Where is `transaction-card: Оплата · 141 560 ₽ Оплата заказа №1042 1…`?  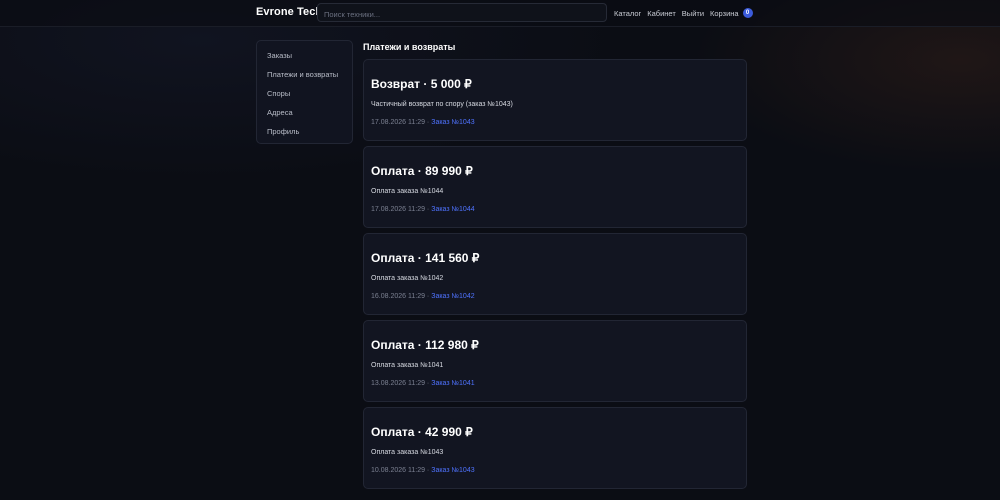 transaction-card: Оплата · 141 560 ₽ Оплата заказа №1042 1… is located at coordinates (555, 274).